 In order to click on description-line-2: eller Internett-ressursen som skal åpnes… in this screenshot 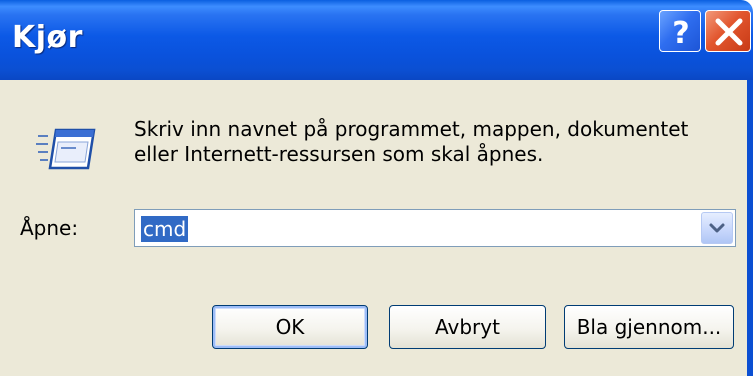, I will do `click(339, 154)`.